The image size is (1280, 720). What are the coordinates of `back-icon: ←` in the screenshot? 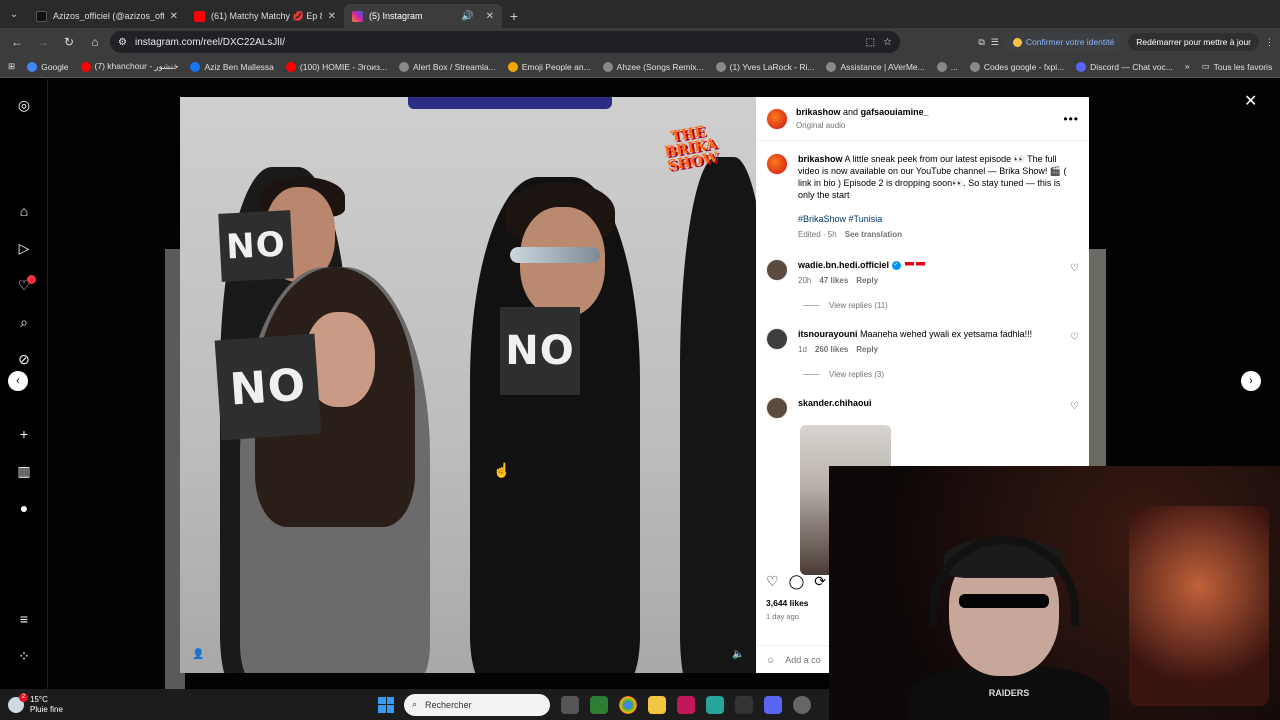 It's located at (17, 42).